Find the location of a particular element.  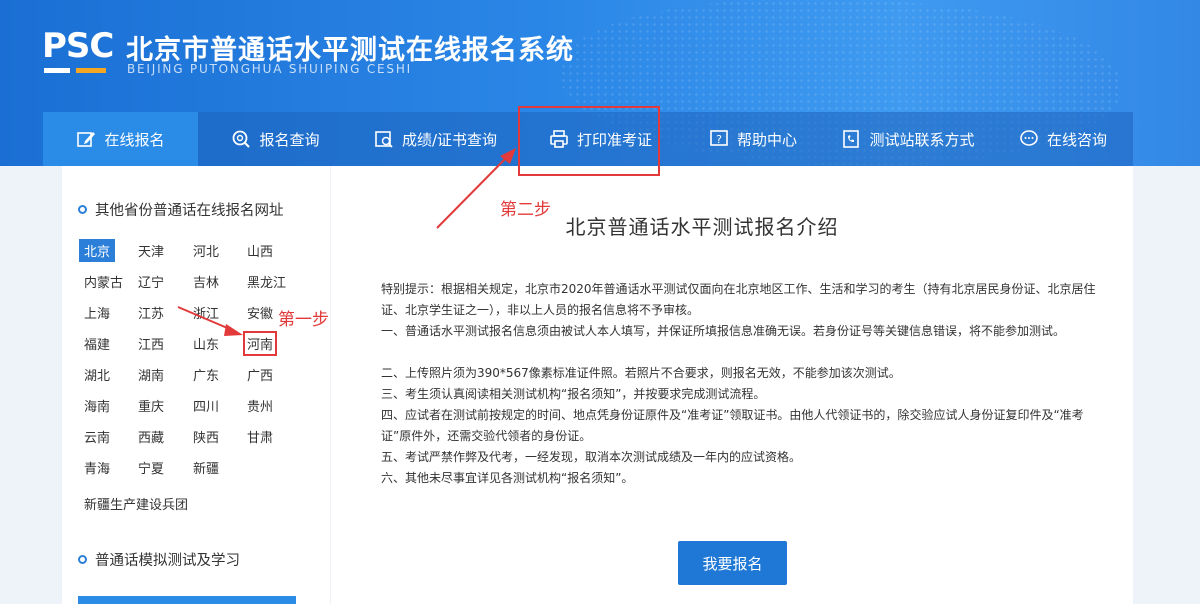

province-link: 重庆 is located at coordinates (151, 405).